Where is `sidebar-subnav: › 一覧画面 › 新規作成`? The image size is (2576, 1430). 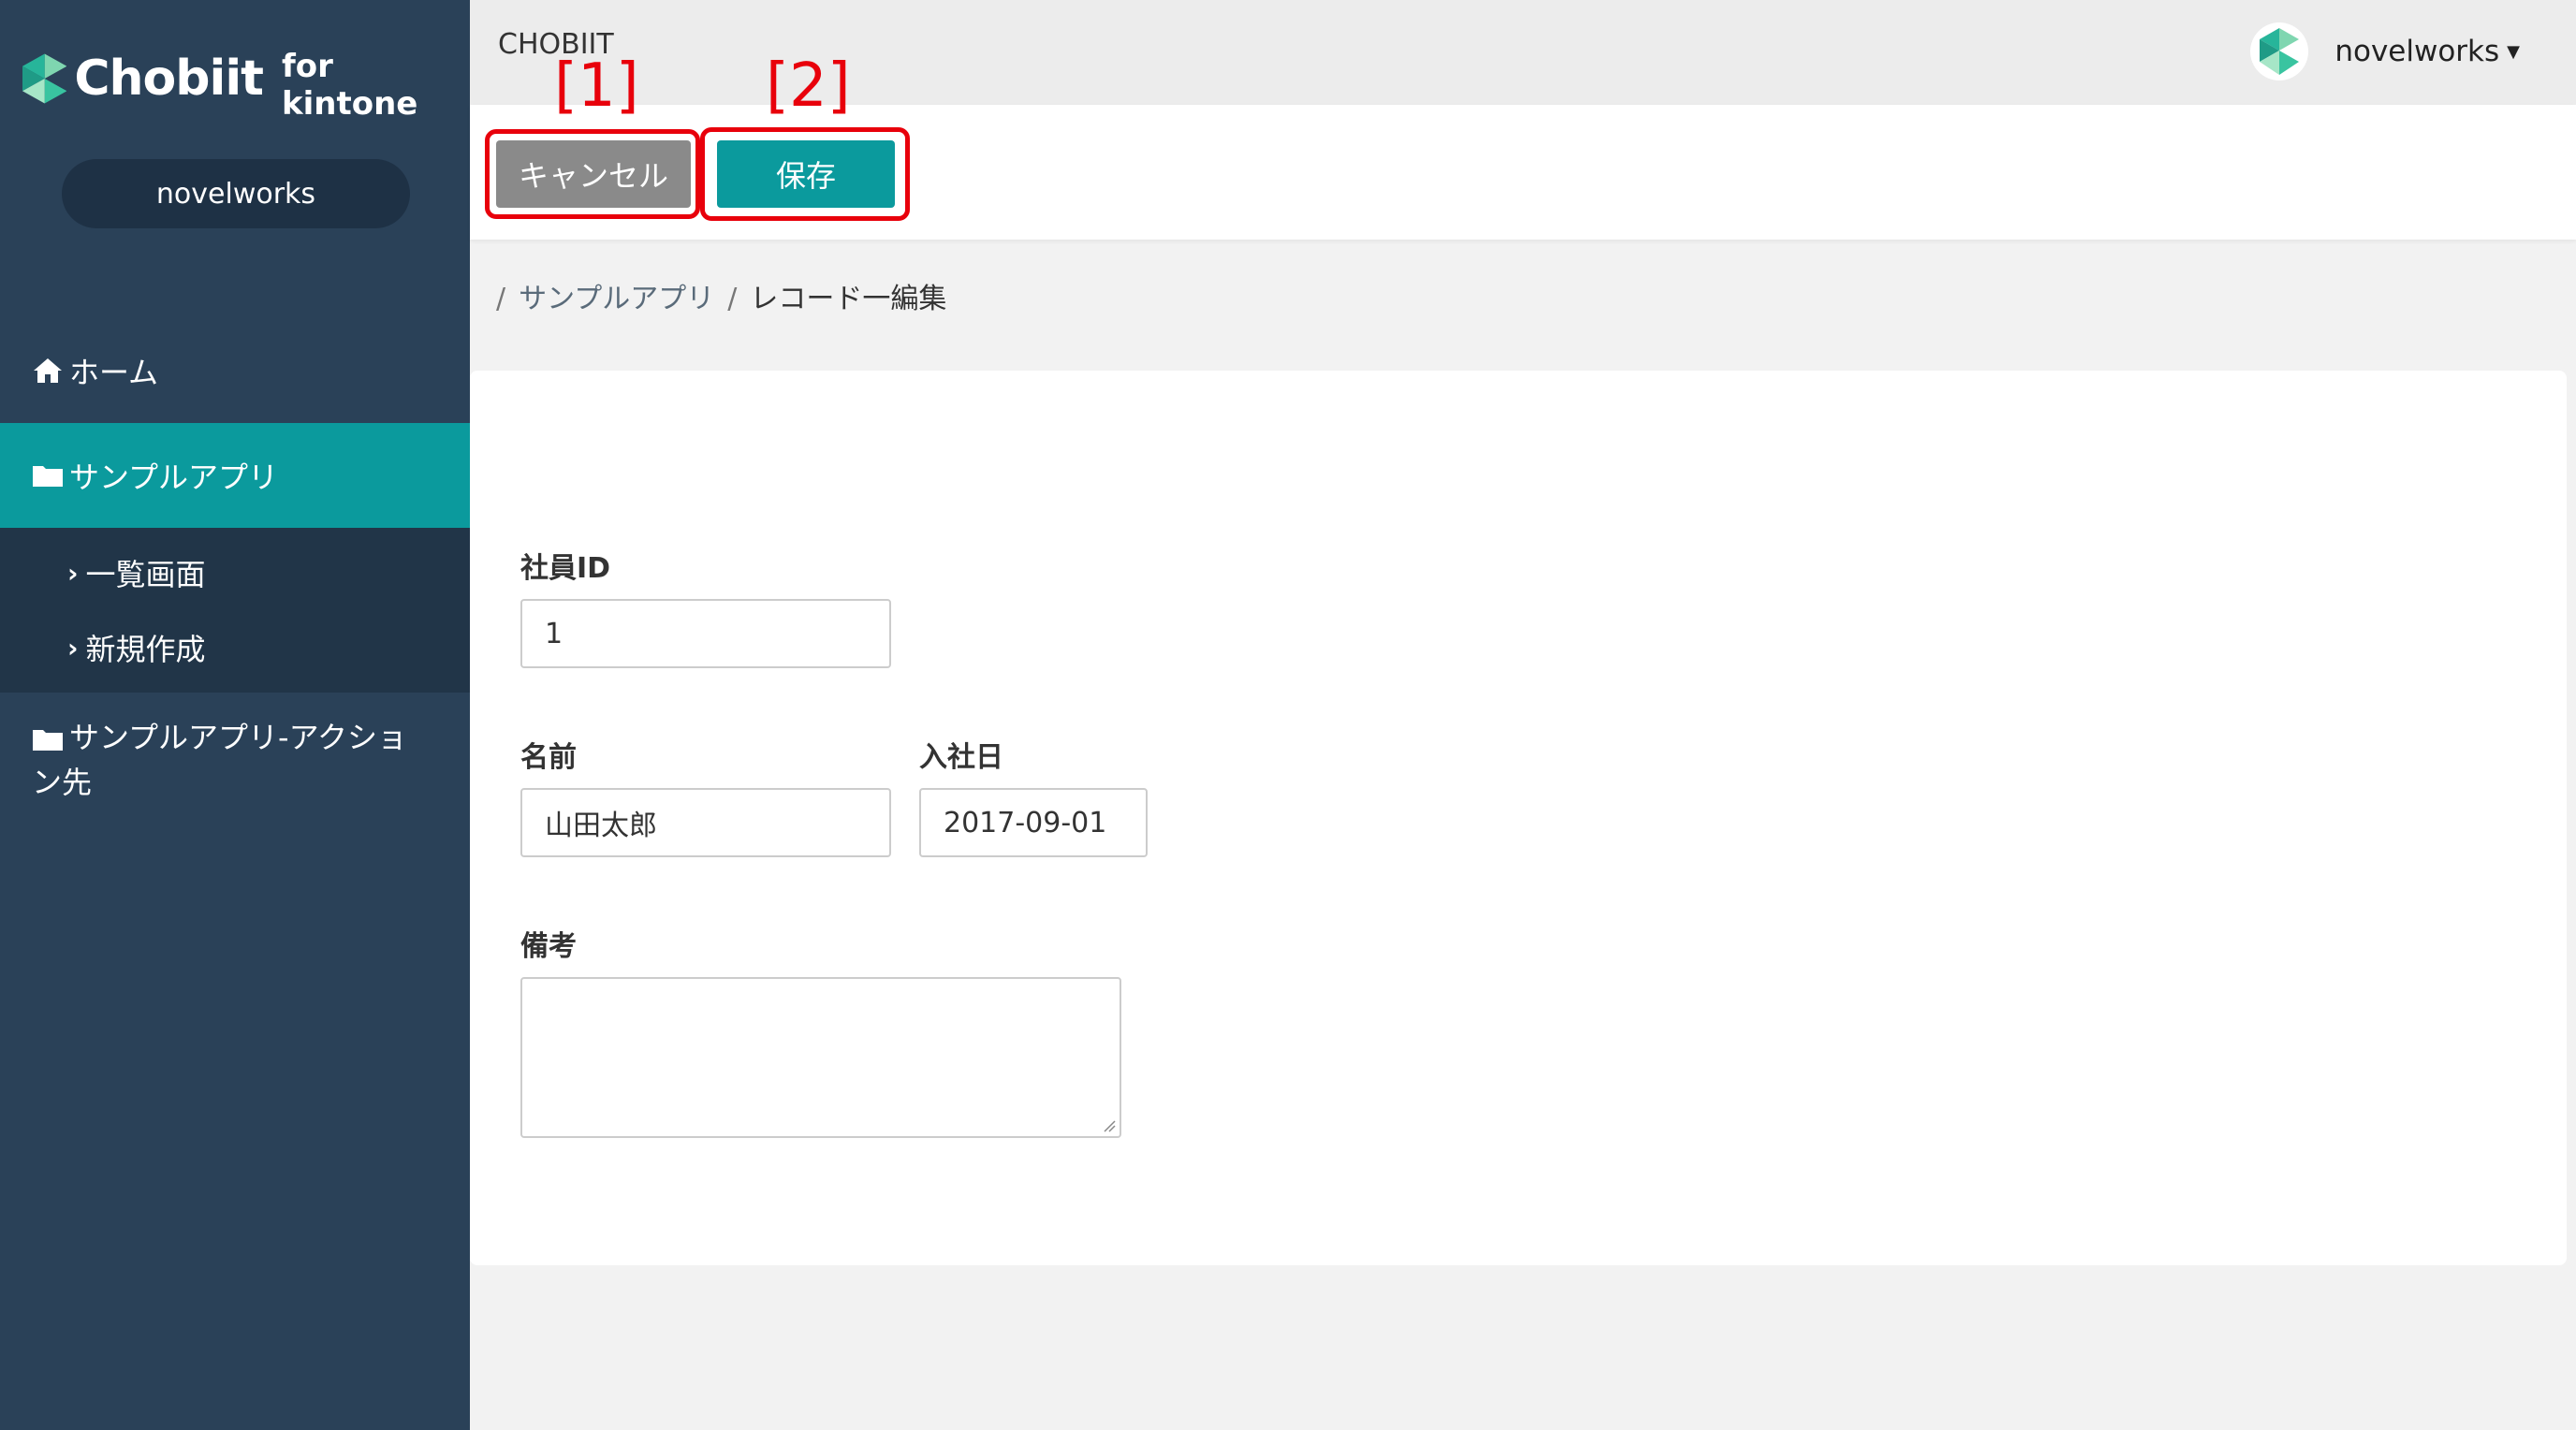 sidebar-subnav: › 一覧画面 › 新規作成 is located at coordinates (235, 611).